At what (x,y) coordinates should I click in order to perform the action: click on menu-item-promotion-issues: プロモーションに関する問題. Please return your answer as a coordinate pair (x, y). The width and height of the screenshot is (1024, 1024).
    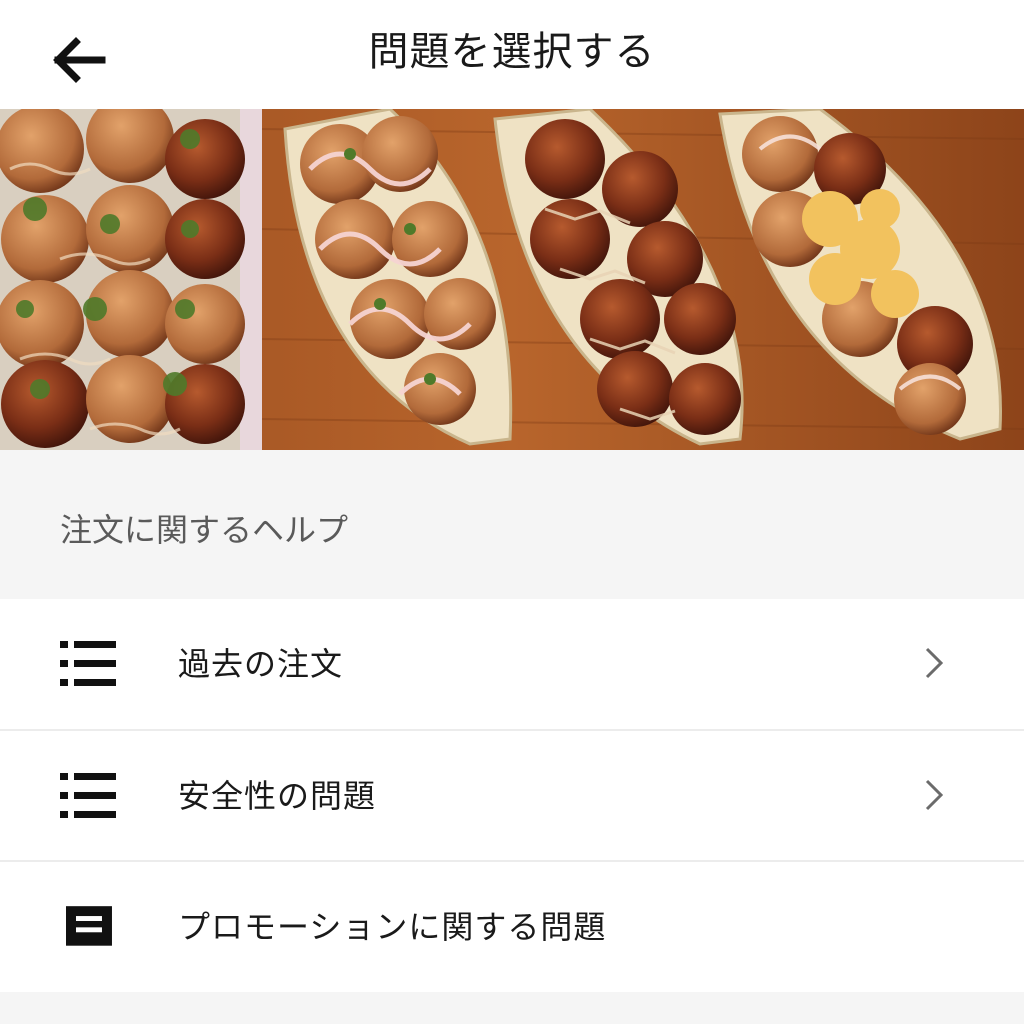
    Looking at the image, I should click on (512, 927).